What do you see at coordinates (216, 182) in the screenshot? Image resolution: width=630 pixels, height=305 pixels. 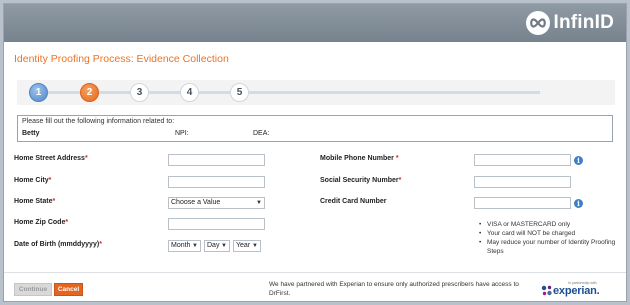 I see `city-input` at bounding box center [216, 182].